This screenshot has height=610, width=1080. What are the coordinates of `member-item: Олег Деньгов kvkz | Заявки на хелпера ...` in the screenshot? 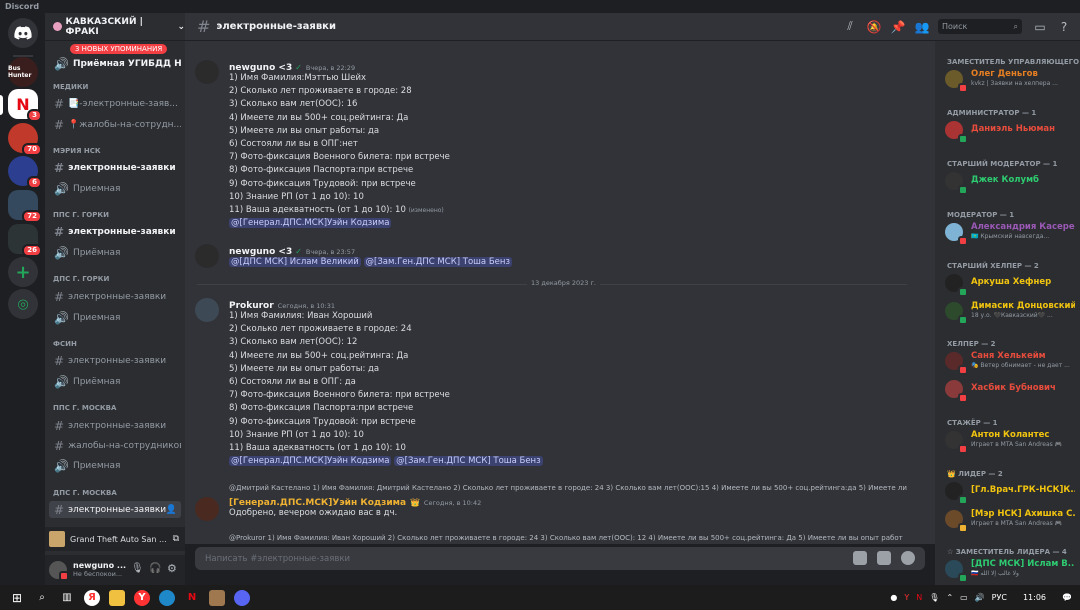 It's located at (1010, 80).